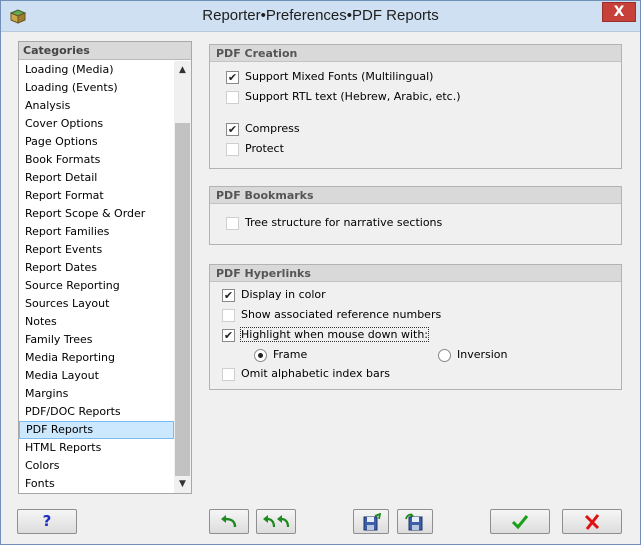  I want to click on omit-index-option: Omit alphabetic index bars, so click(306, 375).